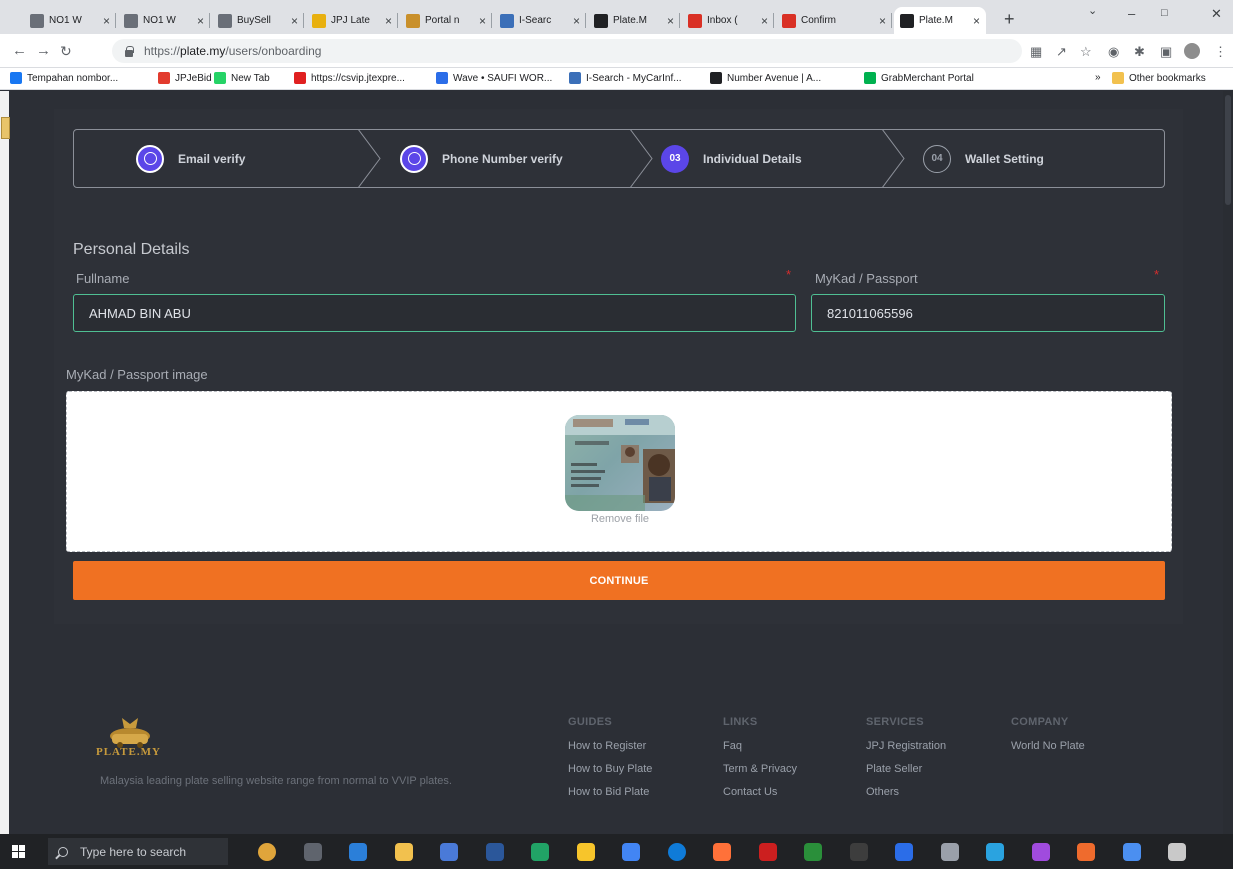 The image size is (1233, 869). What do you see at coordinates (19, 50) in the screenshot?
I see `back-arrow-icon: ←` at bounding box center [19, 50].